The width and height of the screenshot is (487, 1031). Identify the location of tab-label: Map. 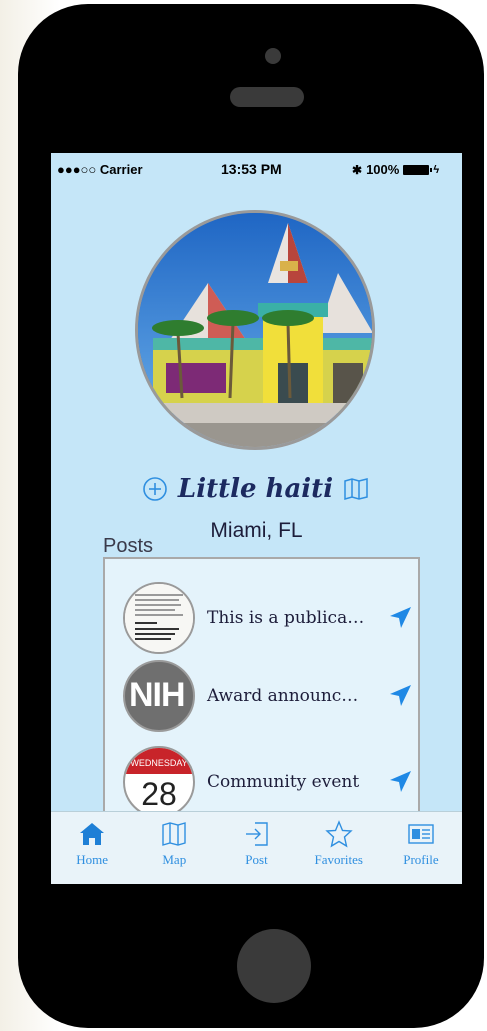
(174, 859).